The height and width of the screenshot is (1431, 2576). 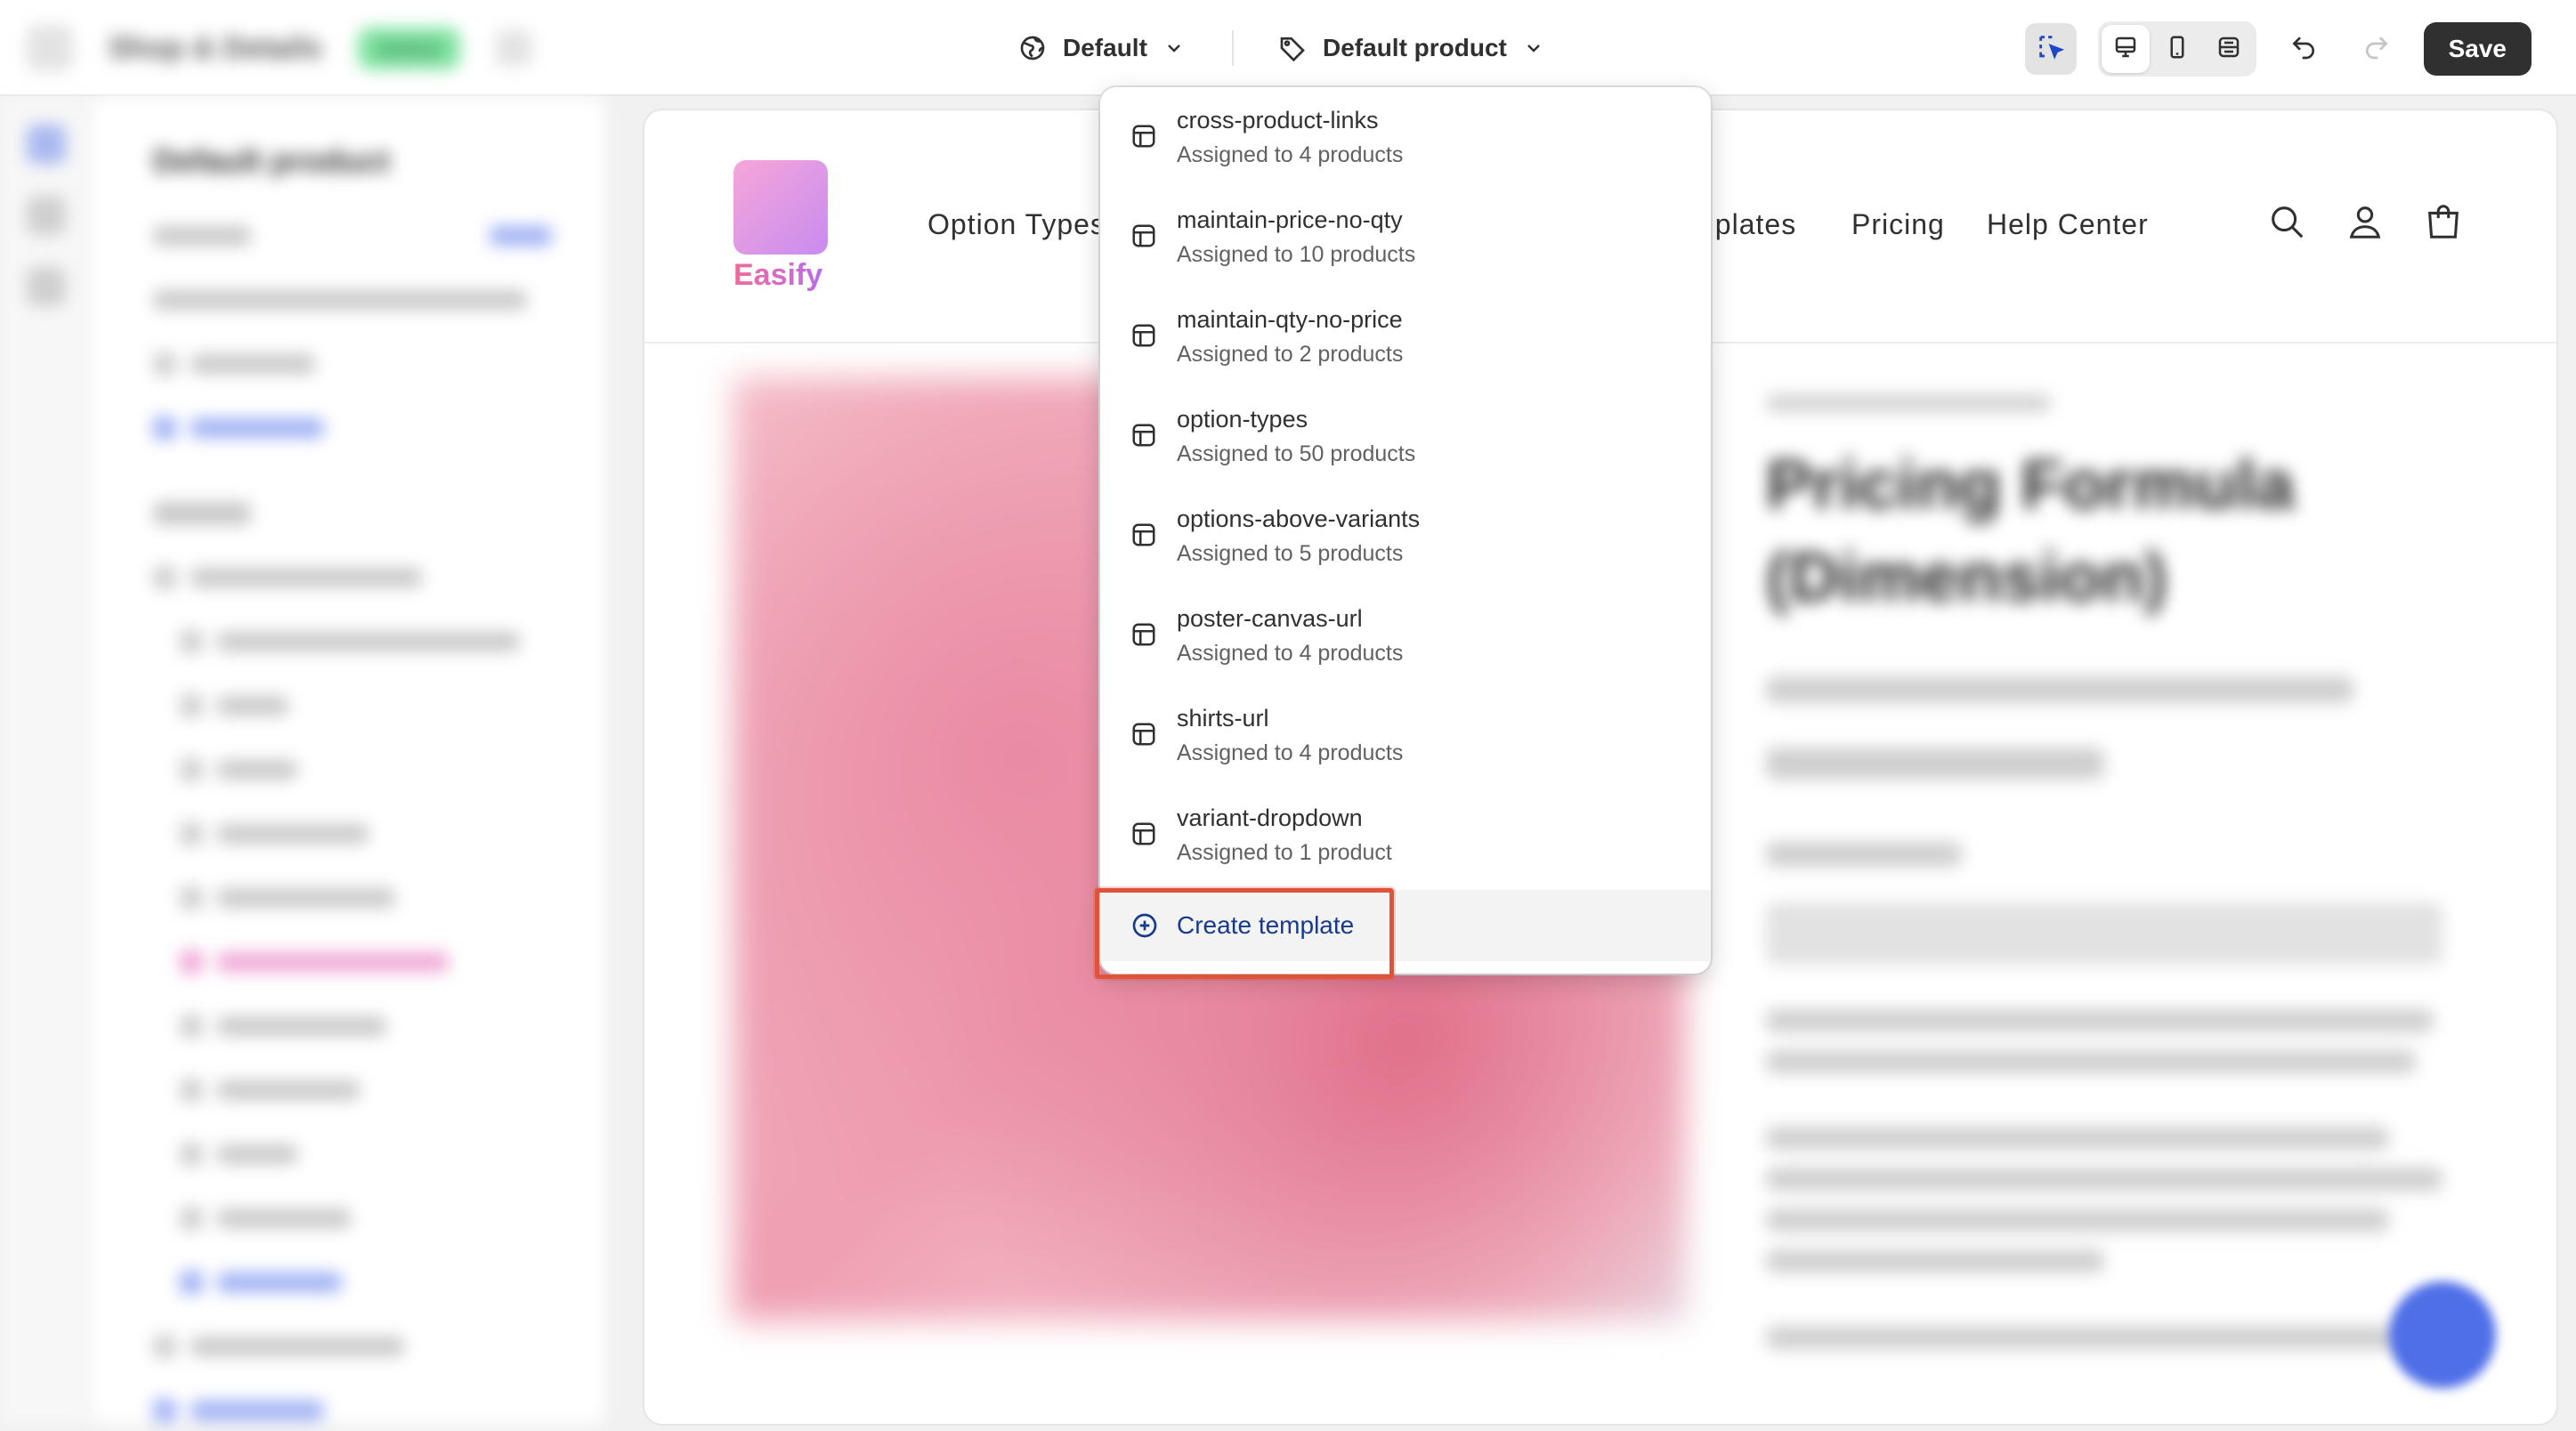 What do you see at coordinates (2366, 224) in the screenshot?
I see `account-icon` at bounding box center [2366, 224].